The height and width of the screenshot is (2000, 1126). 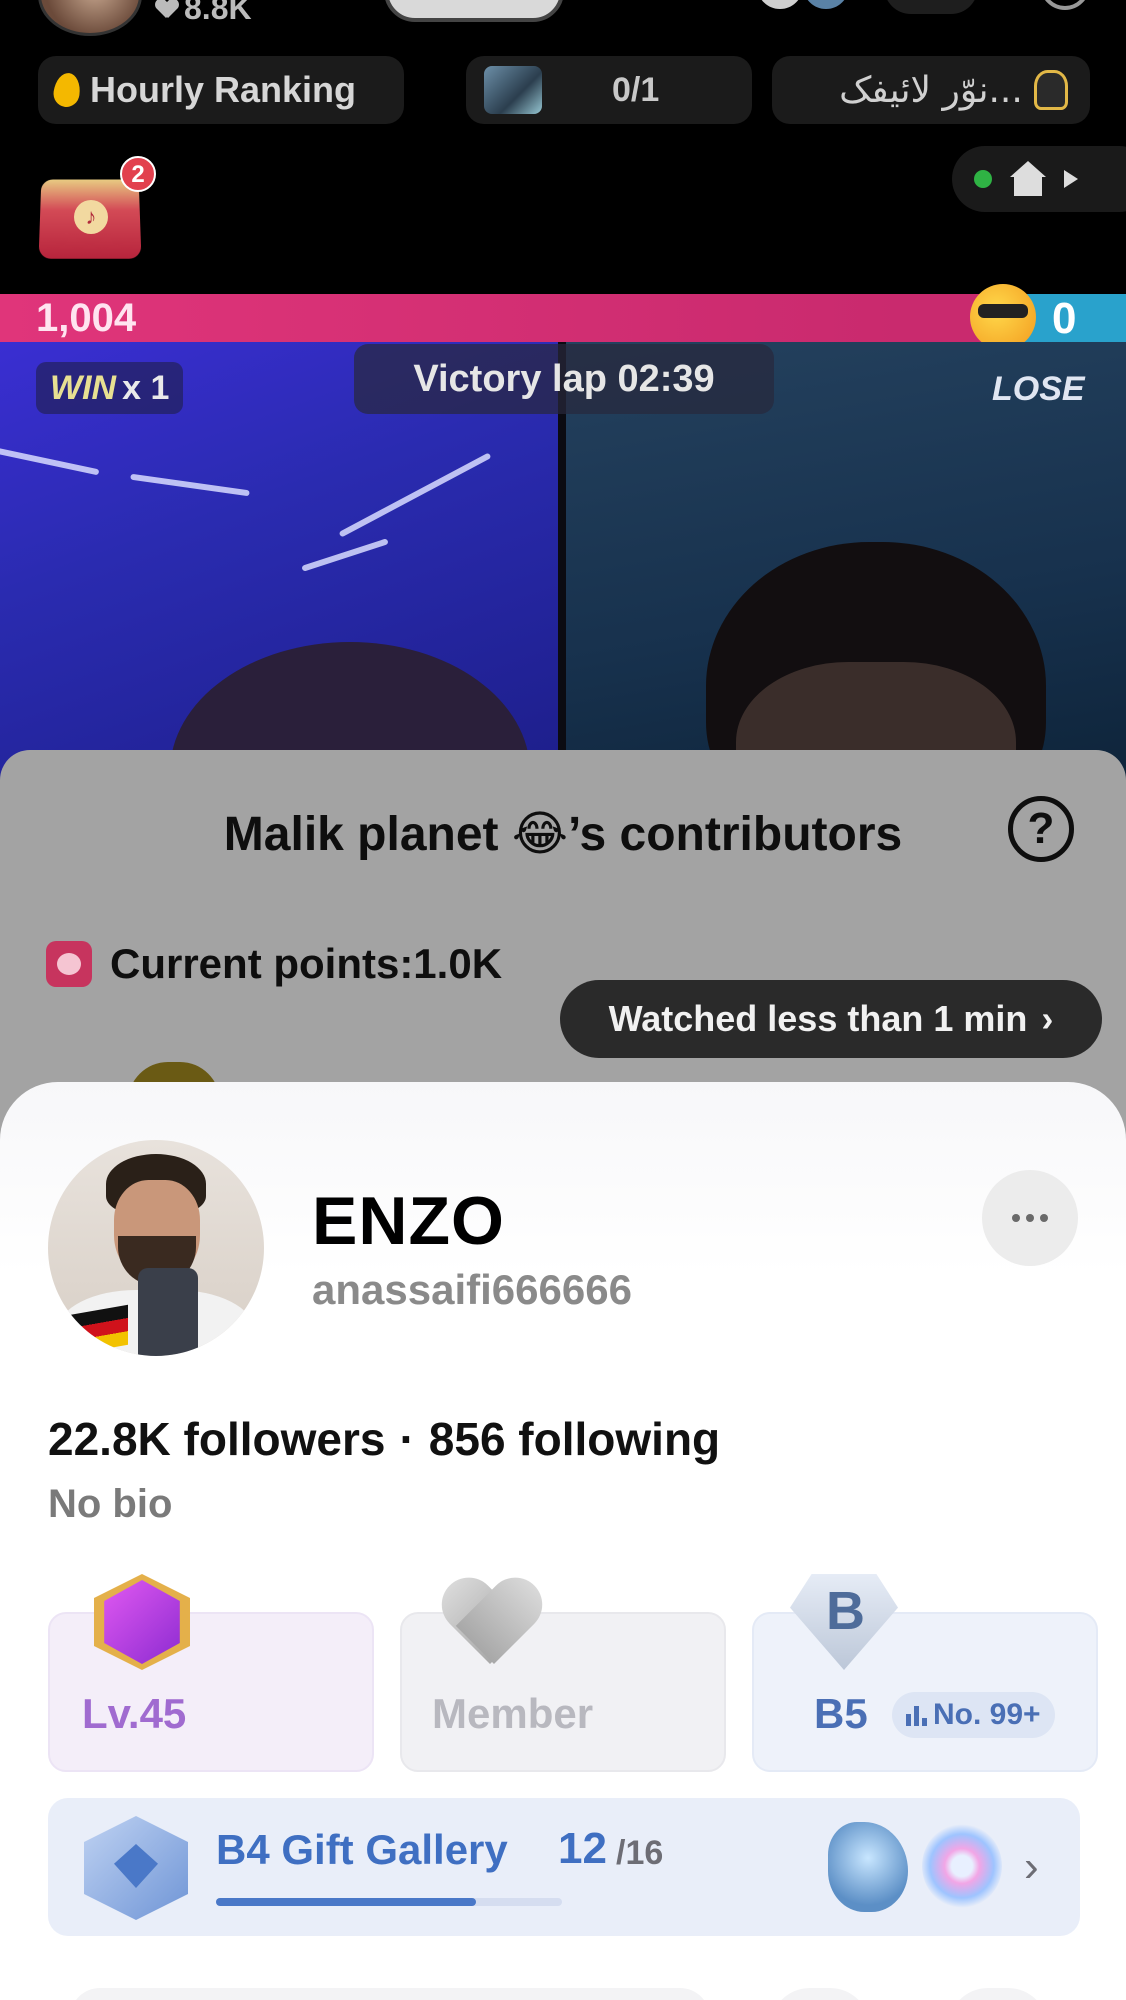 I want to click on level-badge-card: Lv.45, so click(x=211, y=1673).